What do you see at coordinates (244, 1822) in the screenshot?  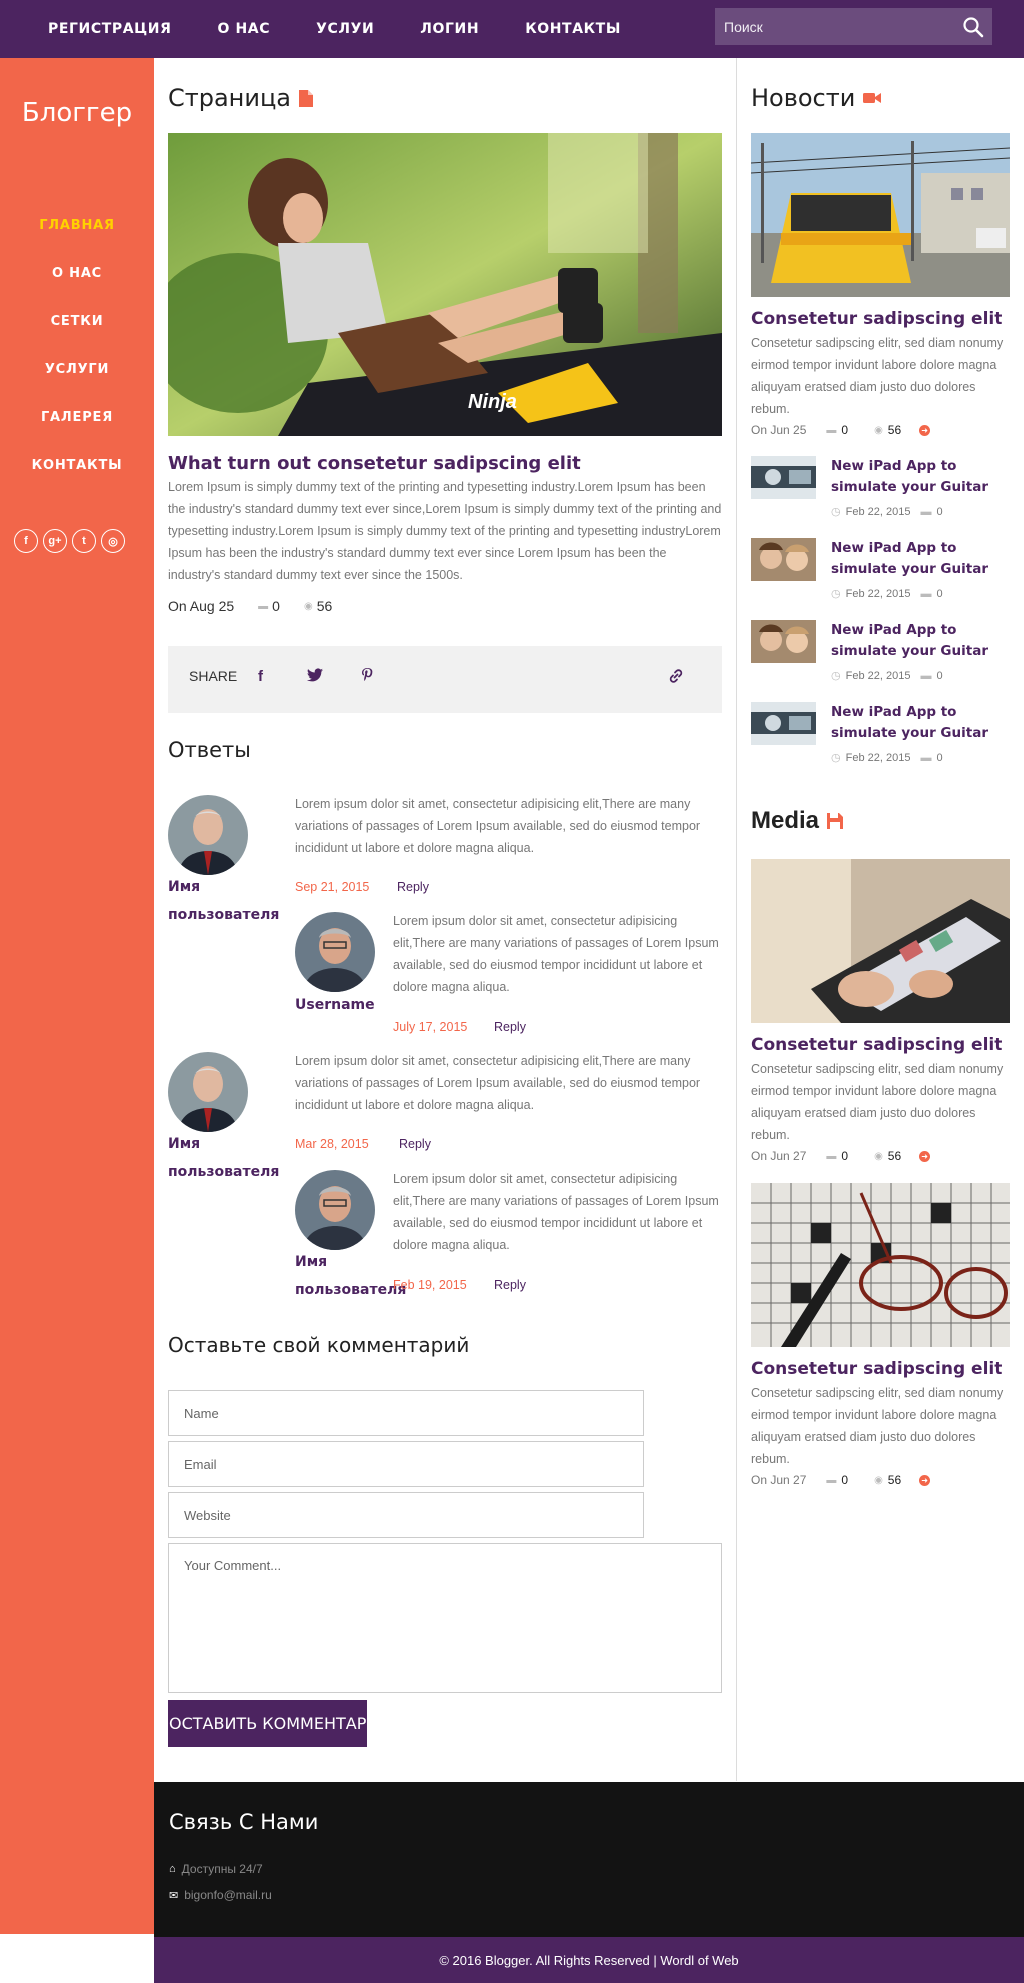 I see `footer-heading: Связь С Нами` at bounding box center [244, 1822].